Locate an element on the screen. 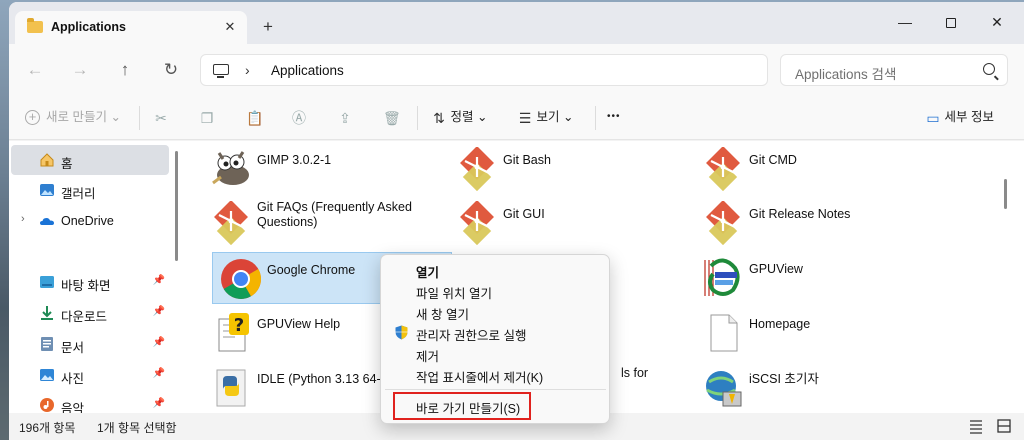  sort-icon: ⇅ is located at coordinates (439, 117).